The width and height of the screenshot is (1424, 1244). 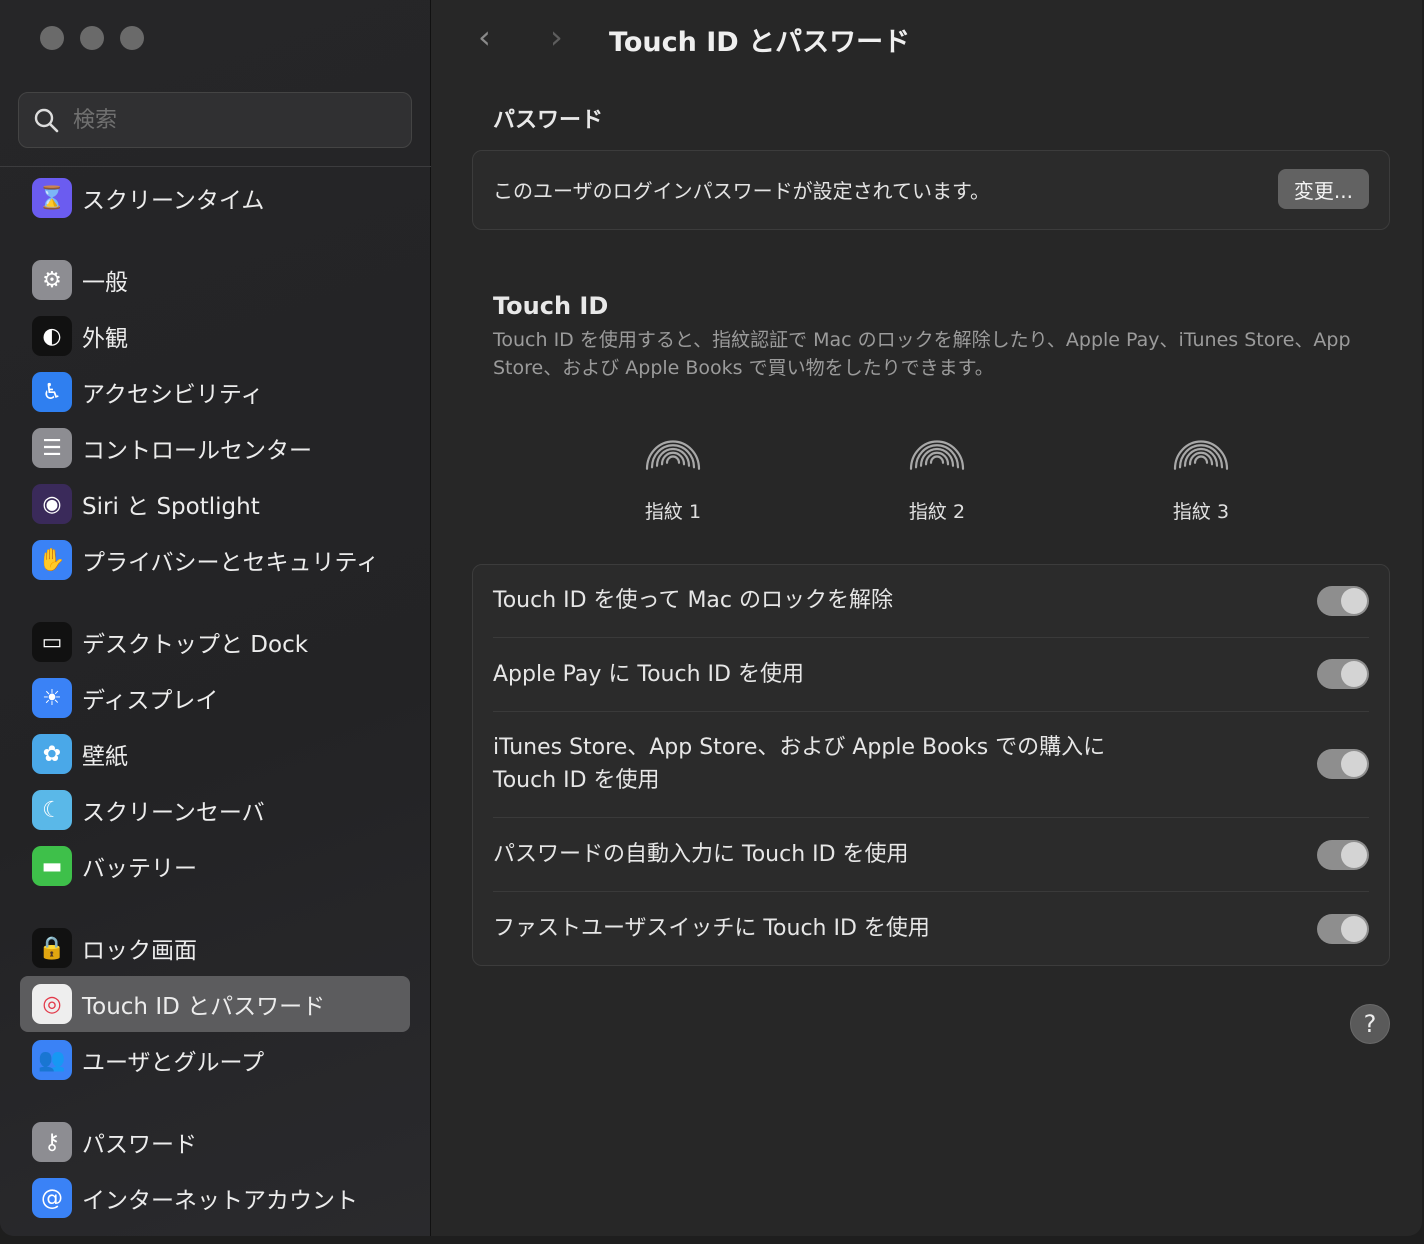 I want to click on help-button: ?, so click(x=1370, y=1024).